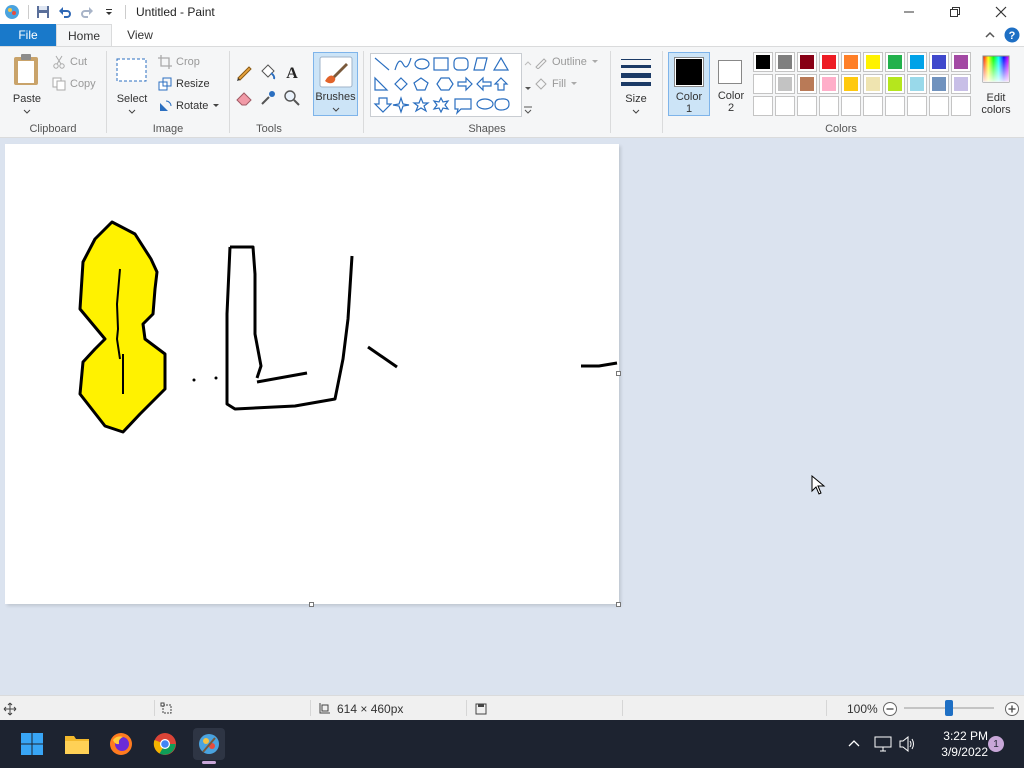 The width and height of the screenshot is (1024, 768). I want to click on clock-date: 3/9/2022, so click(964, 752).